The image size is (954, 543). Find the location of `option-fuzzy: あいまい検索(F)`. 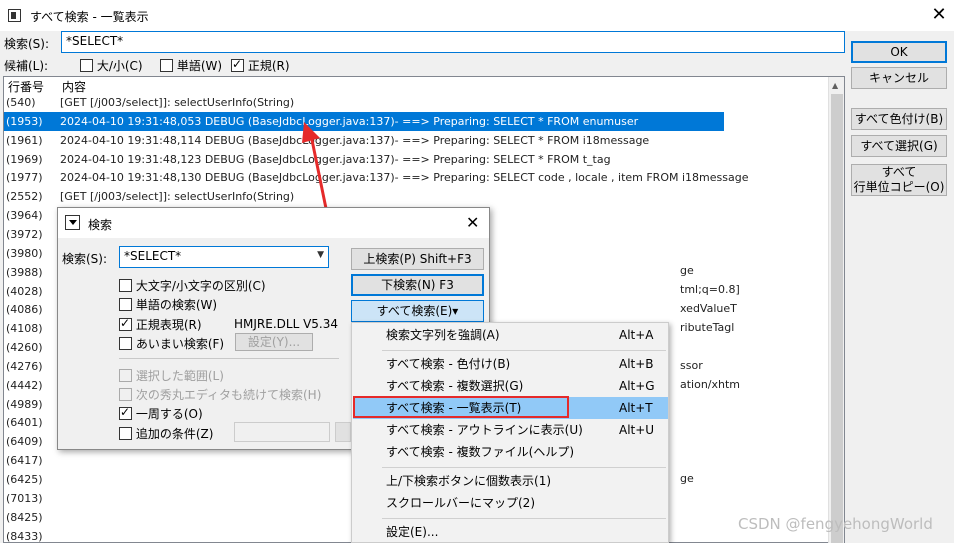

option-fuzzy: あいまい検索(F) is located at coordinates (171, 343).